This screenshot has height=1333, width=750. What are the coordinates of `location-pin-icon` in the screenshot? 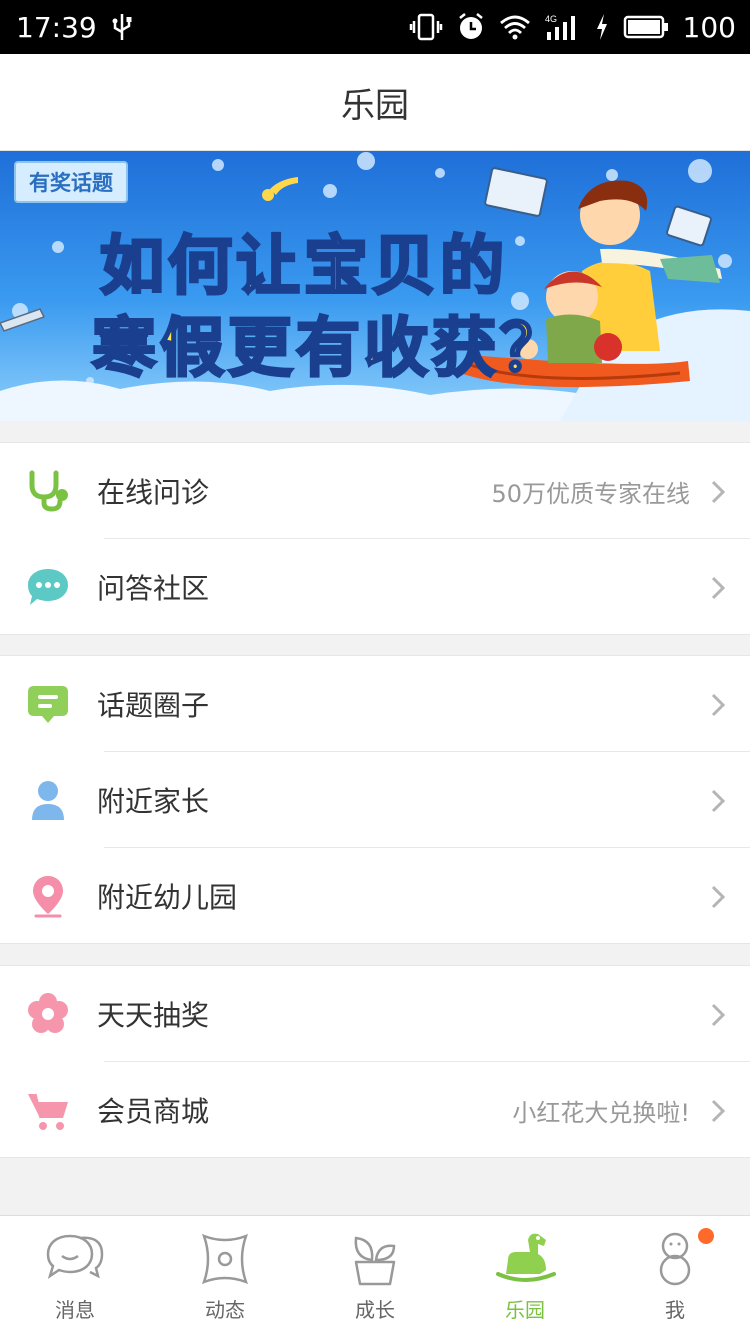 It's located at (48, 897).